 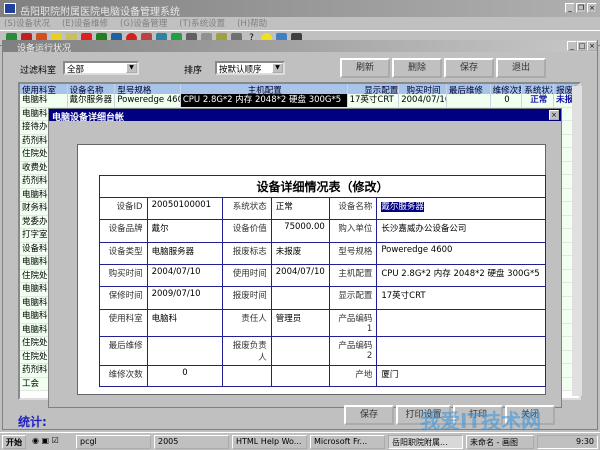 What do you see at coordinates (507, 100) in the screenshot?
I see `cell: 0` at bounding box center [507, 100].